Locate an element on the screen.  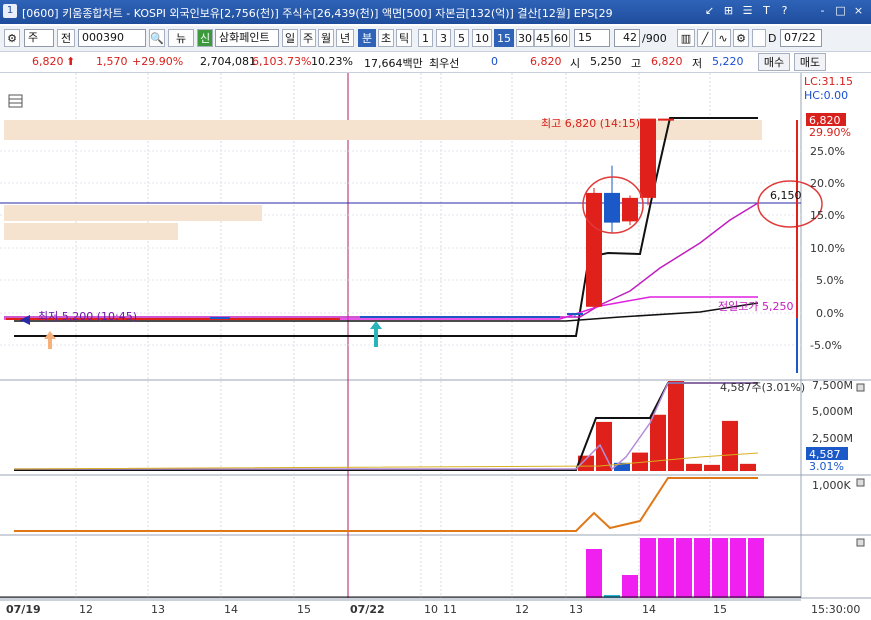
page-total: /900 is located at coordinates (654, 38).